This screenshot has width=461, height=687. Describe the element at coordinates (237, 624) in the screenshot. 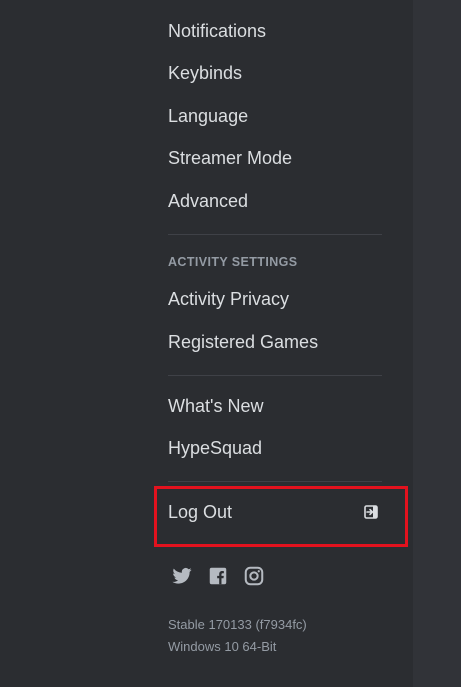

I see `build-version: Stable 170133 (f7934fc)` at that location.